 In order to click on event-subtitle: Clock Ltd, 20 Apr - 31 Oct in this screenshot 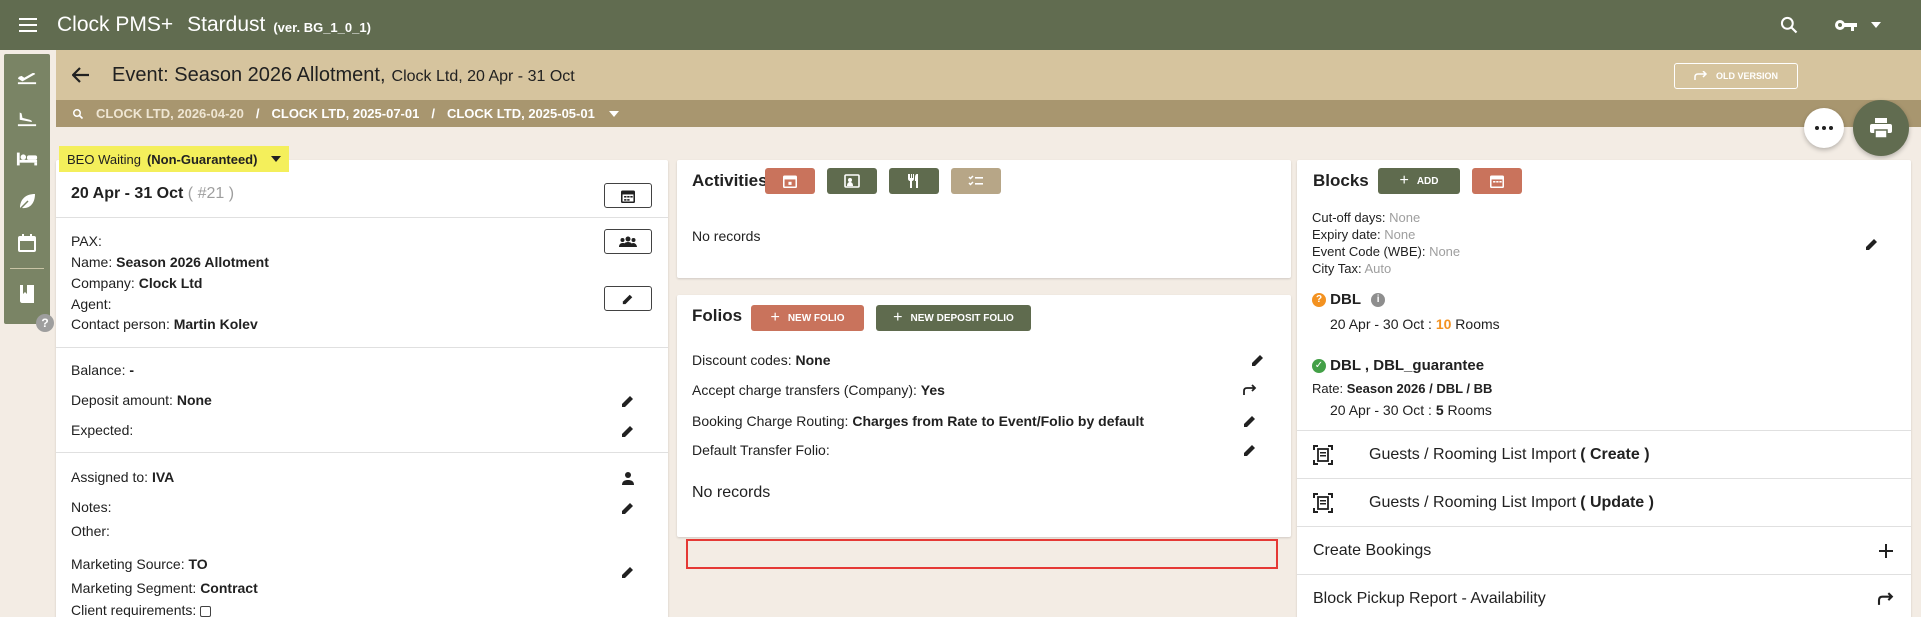, I will do `click(483, 76)`.